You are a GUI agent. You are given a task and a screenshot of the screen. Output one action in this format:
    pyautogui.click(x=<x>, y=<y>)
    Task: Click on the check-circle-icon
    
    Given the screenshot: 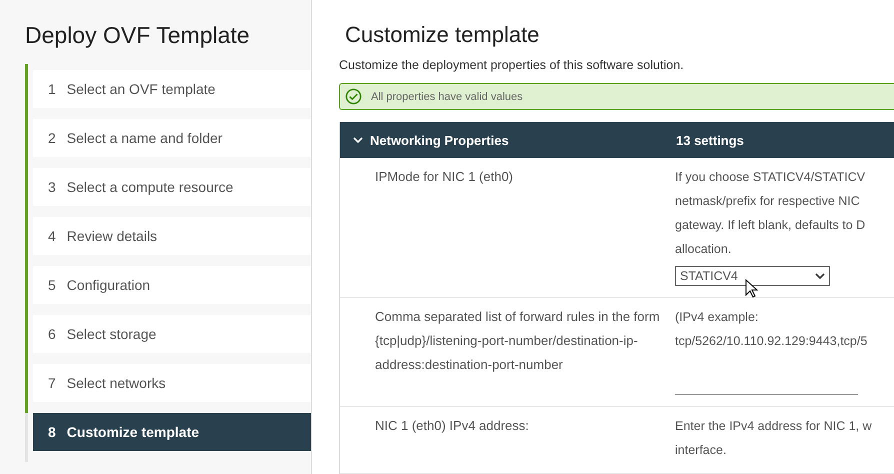 What is the action you would take?
    pyautogui.click(x=353, y=96)
    